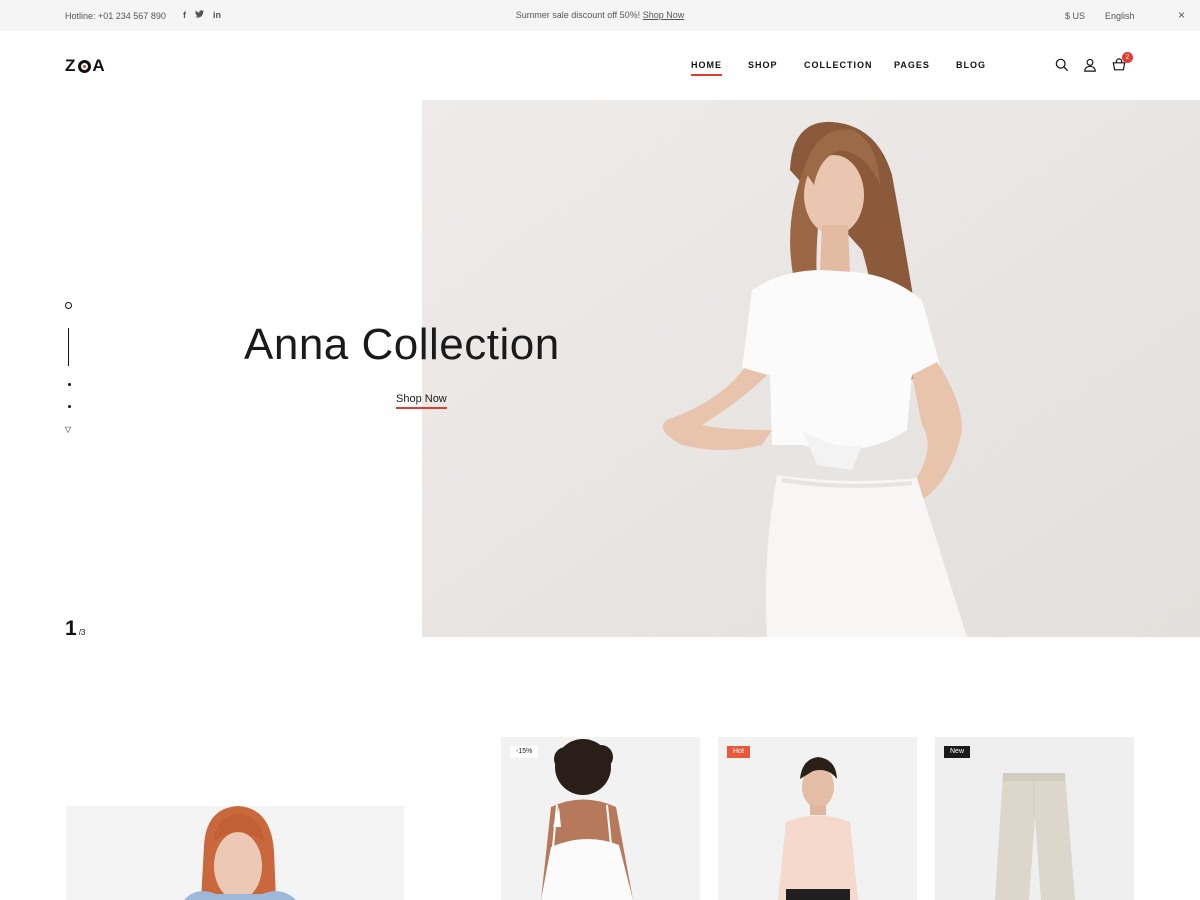  I want to click on slider-active-dot, so click(68, 305).